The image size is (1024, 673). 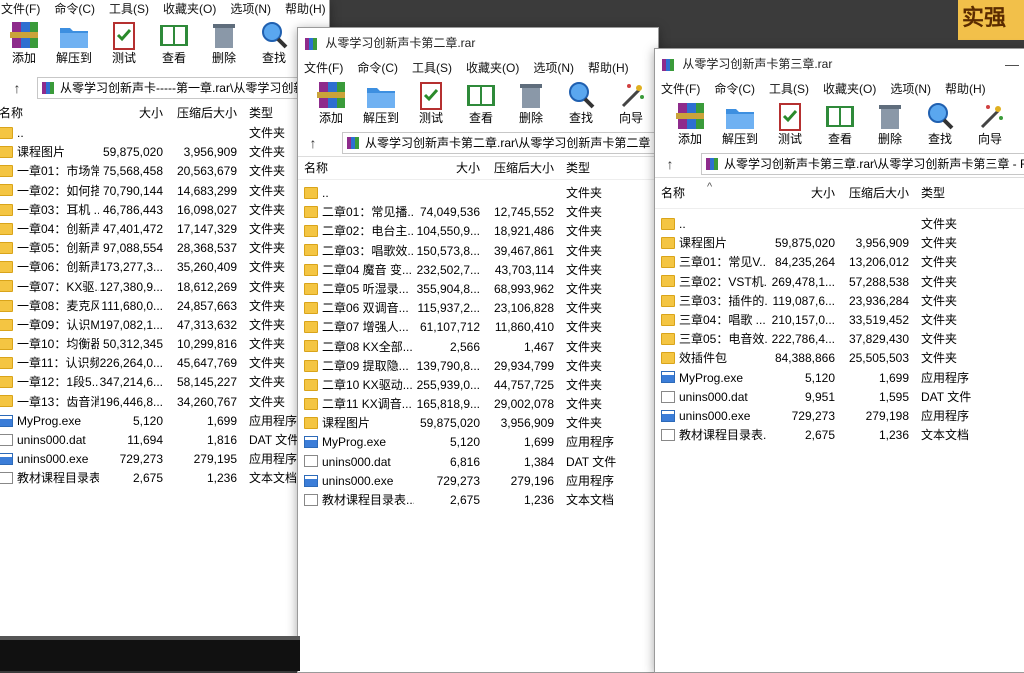 I want to click on file-row: 一章08：麦克风...111,680,0... 24,857,663 文件夹, so click(x=164, y=306).